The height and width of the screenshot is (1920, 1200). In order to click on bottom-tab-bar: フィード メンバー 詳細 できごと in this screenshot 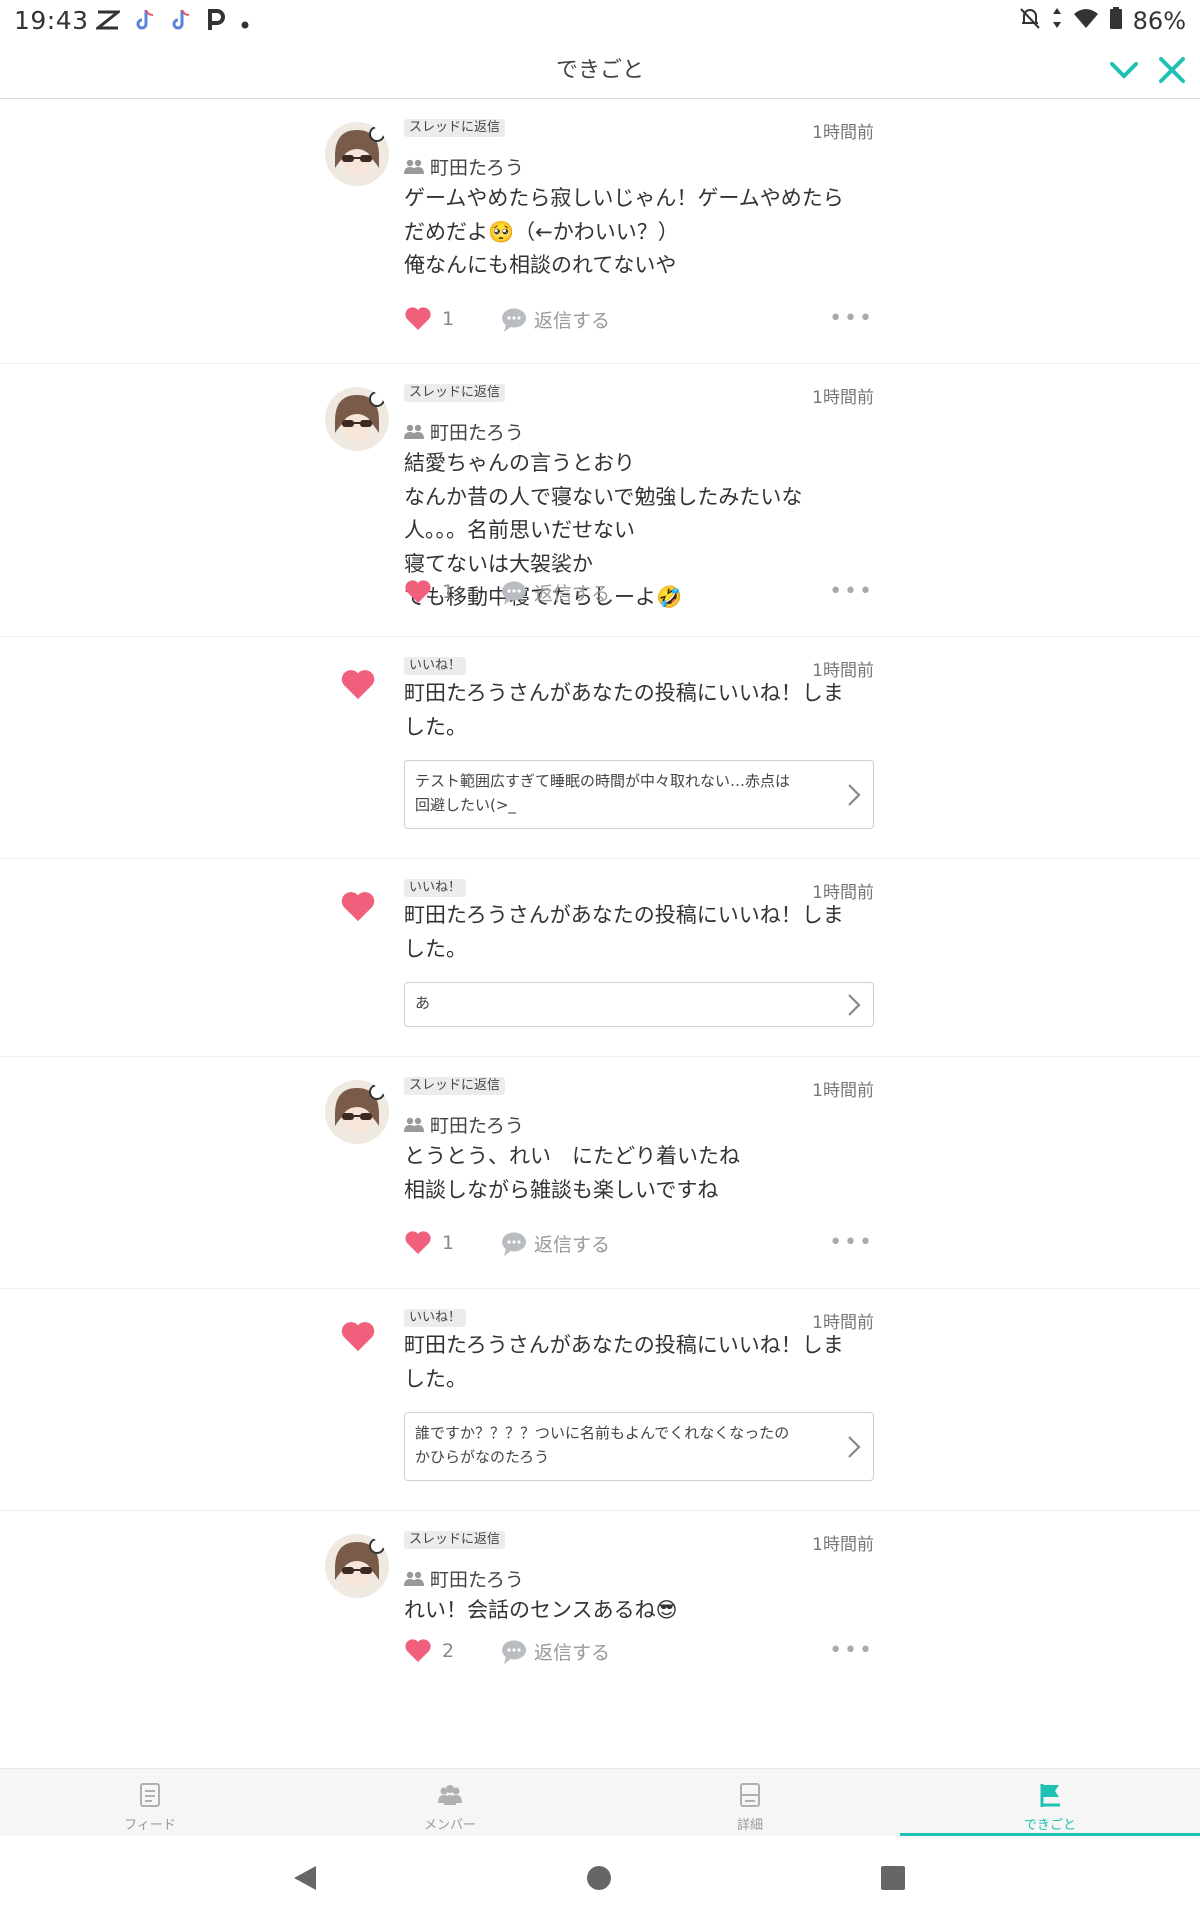, I will do `click(600, 1802)`.